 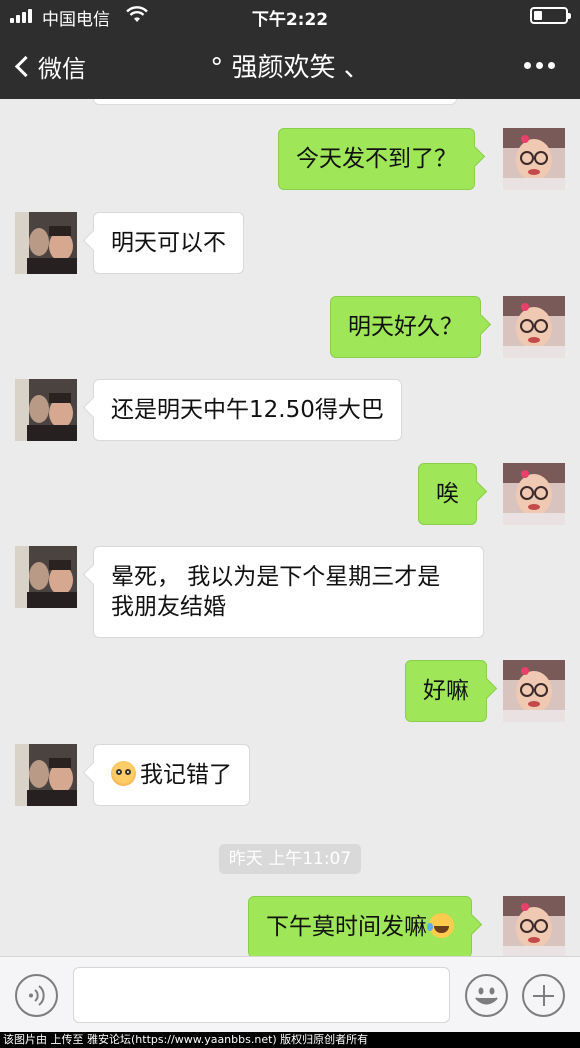 I want to click on status-time: 下午2:22, so click(x=290, y=20).